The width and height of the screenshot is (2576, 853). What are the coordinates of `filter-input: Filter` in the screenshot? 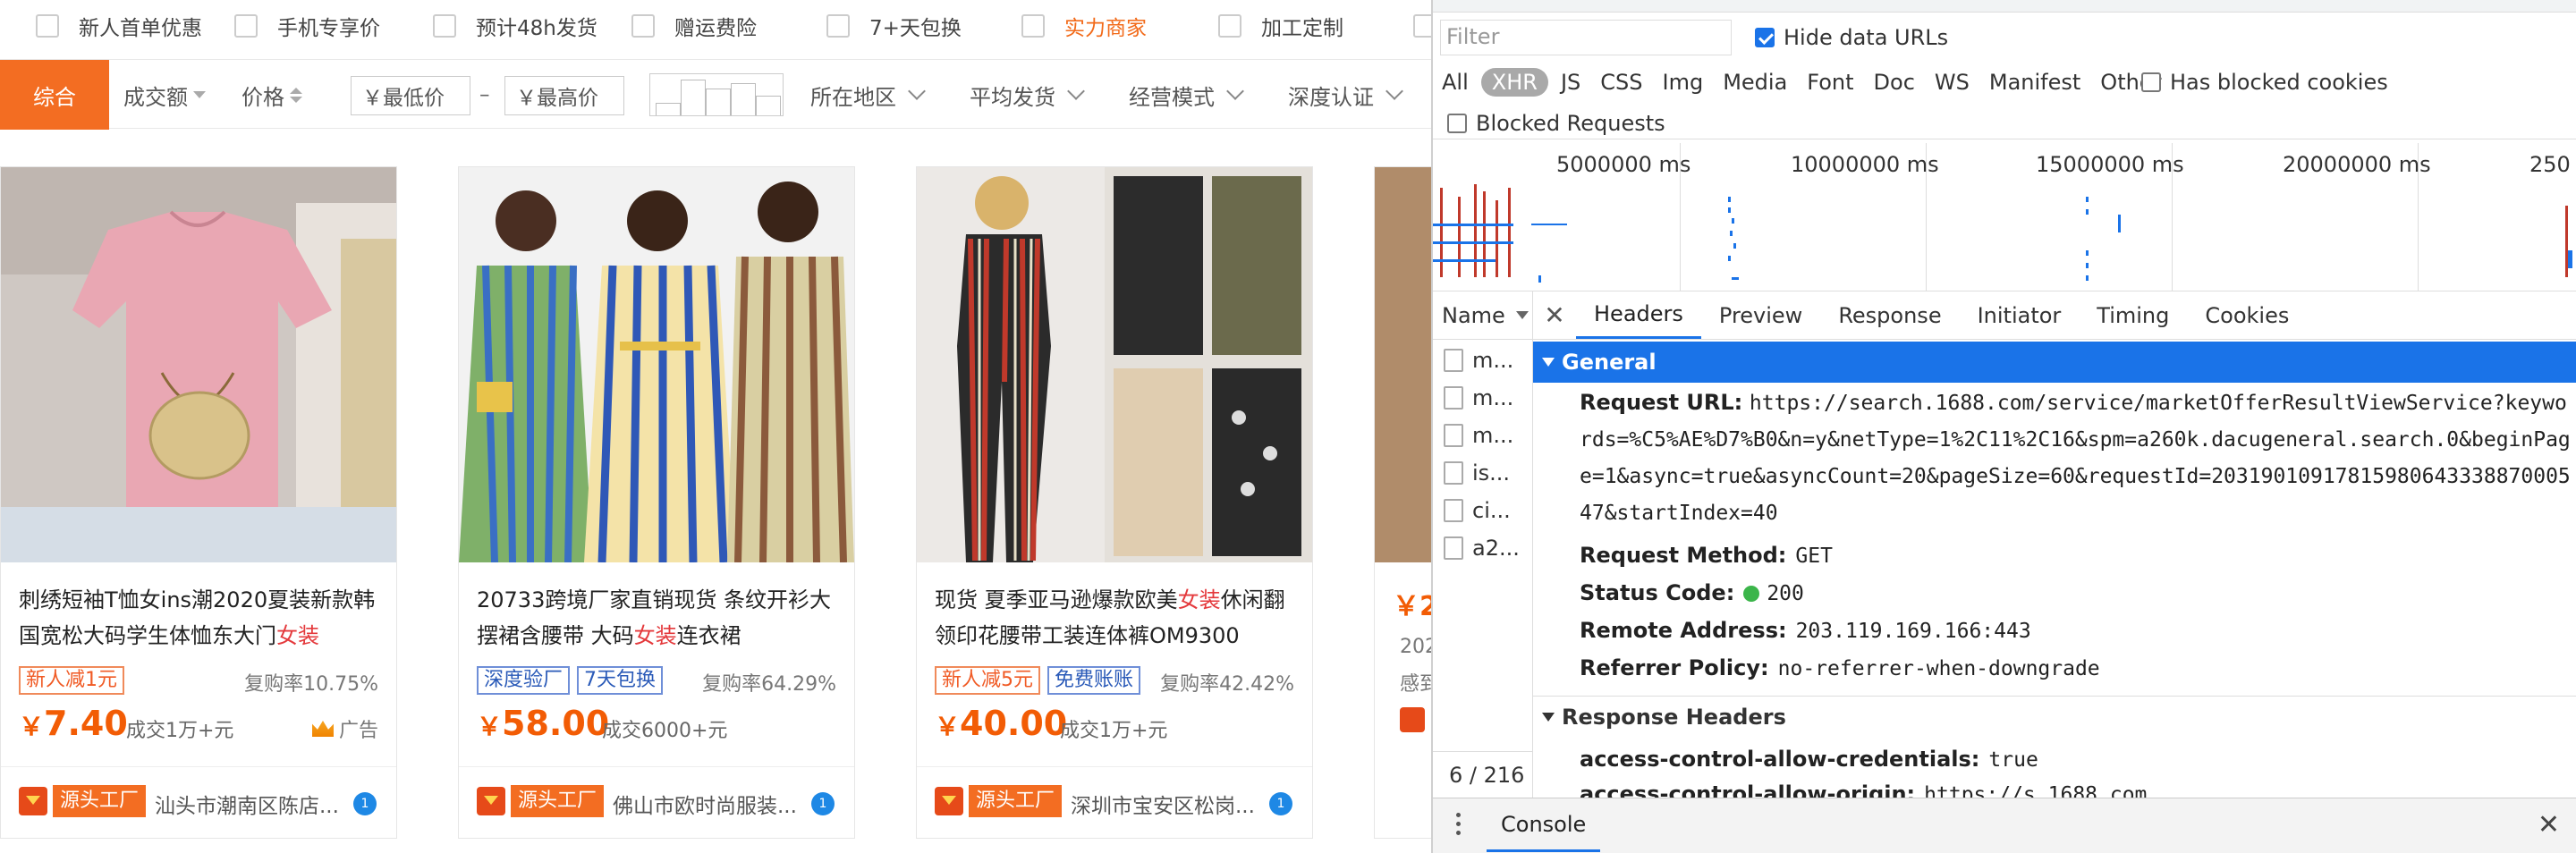 It's located at (1586, 37).